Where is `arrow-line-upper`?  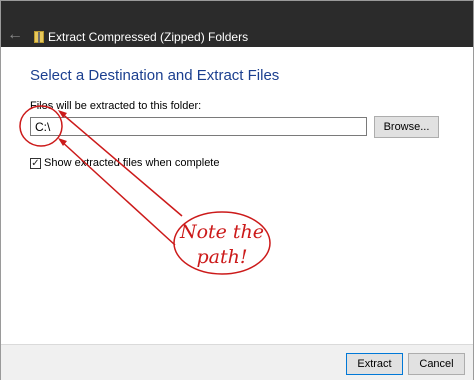
arrow-line-upper is located at coordinates (121, 164).